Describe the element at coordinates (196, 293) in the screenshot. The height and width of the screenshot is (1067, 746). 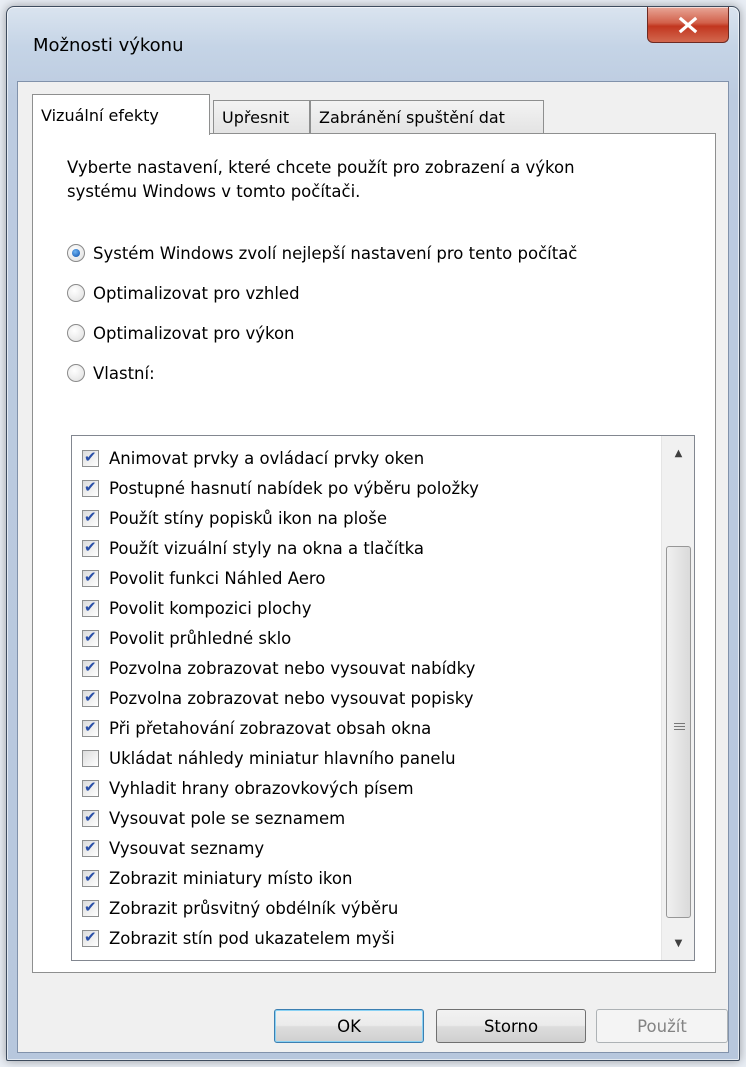
I see `radio-label: Optimalizovat pro vzhled` at that location.